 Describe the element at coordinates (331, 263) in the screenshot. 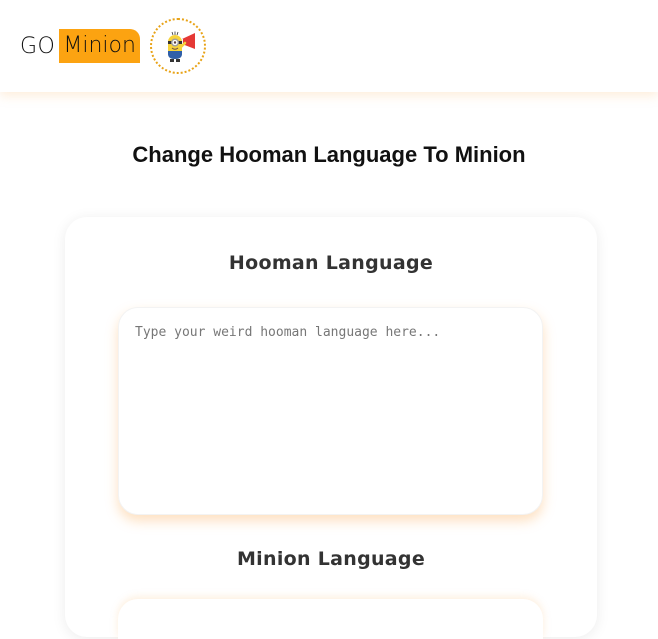

I see `hooman-language-label: Hooman Language` at that location.